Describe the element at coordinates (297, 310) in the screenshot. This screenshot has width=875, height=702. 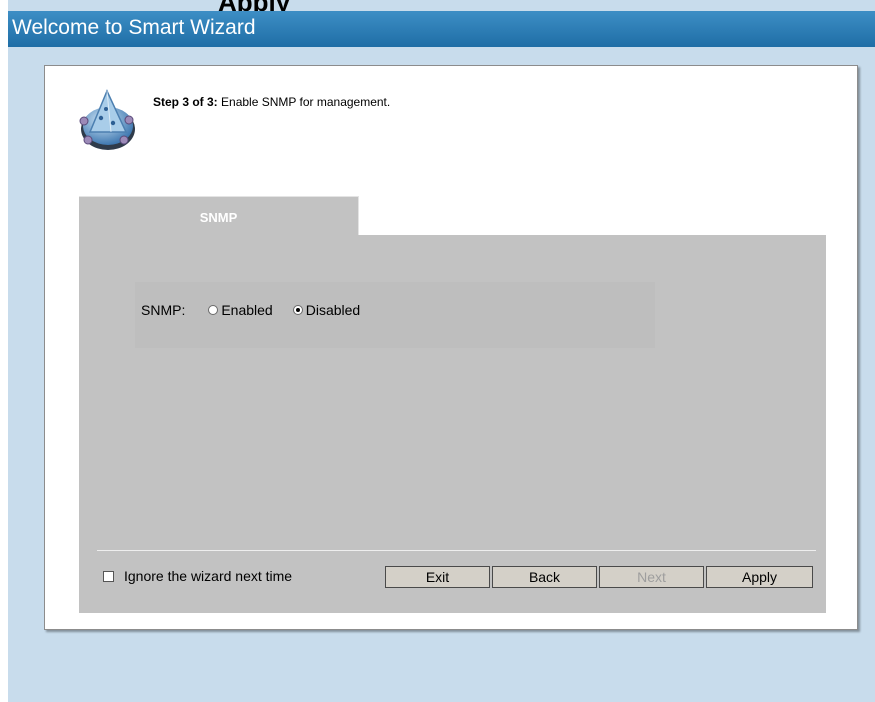
I see `snmp-disabled-radio` at that location.